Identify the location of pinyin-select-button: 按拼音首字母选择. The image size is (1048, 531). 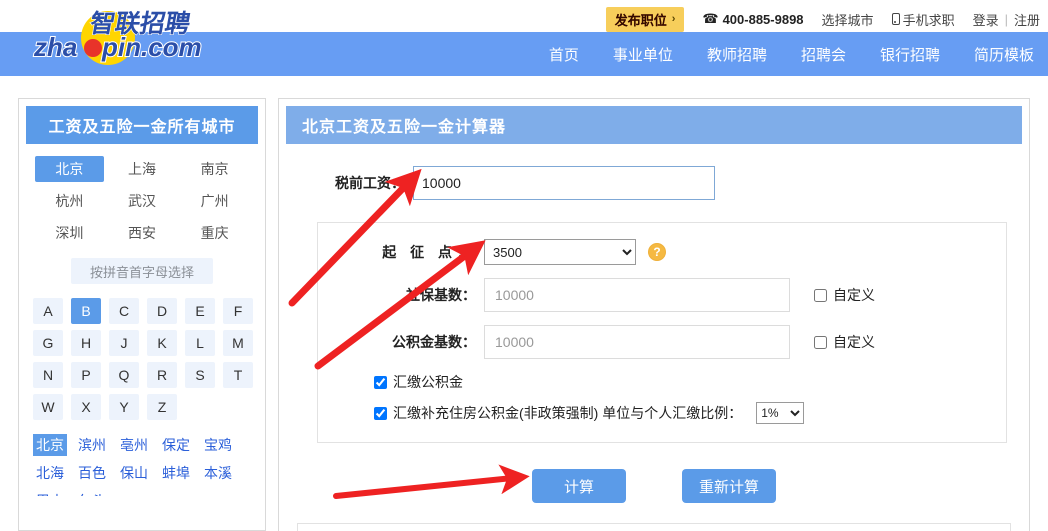
(142, 271).